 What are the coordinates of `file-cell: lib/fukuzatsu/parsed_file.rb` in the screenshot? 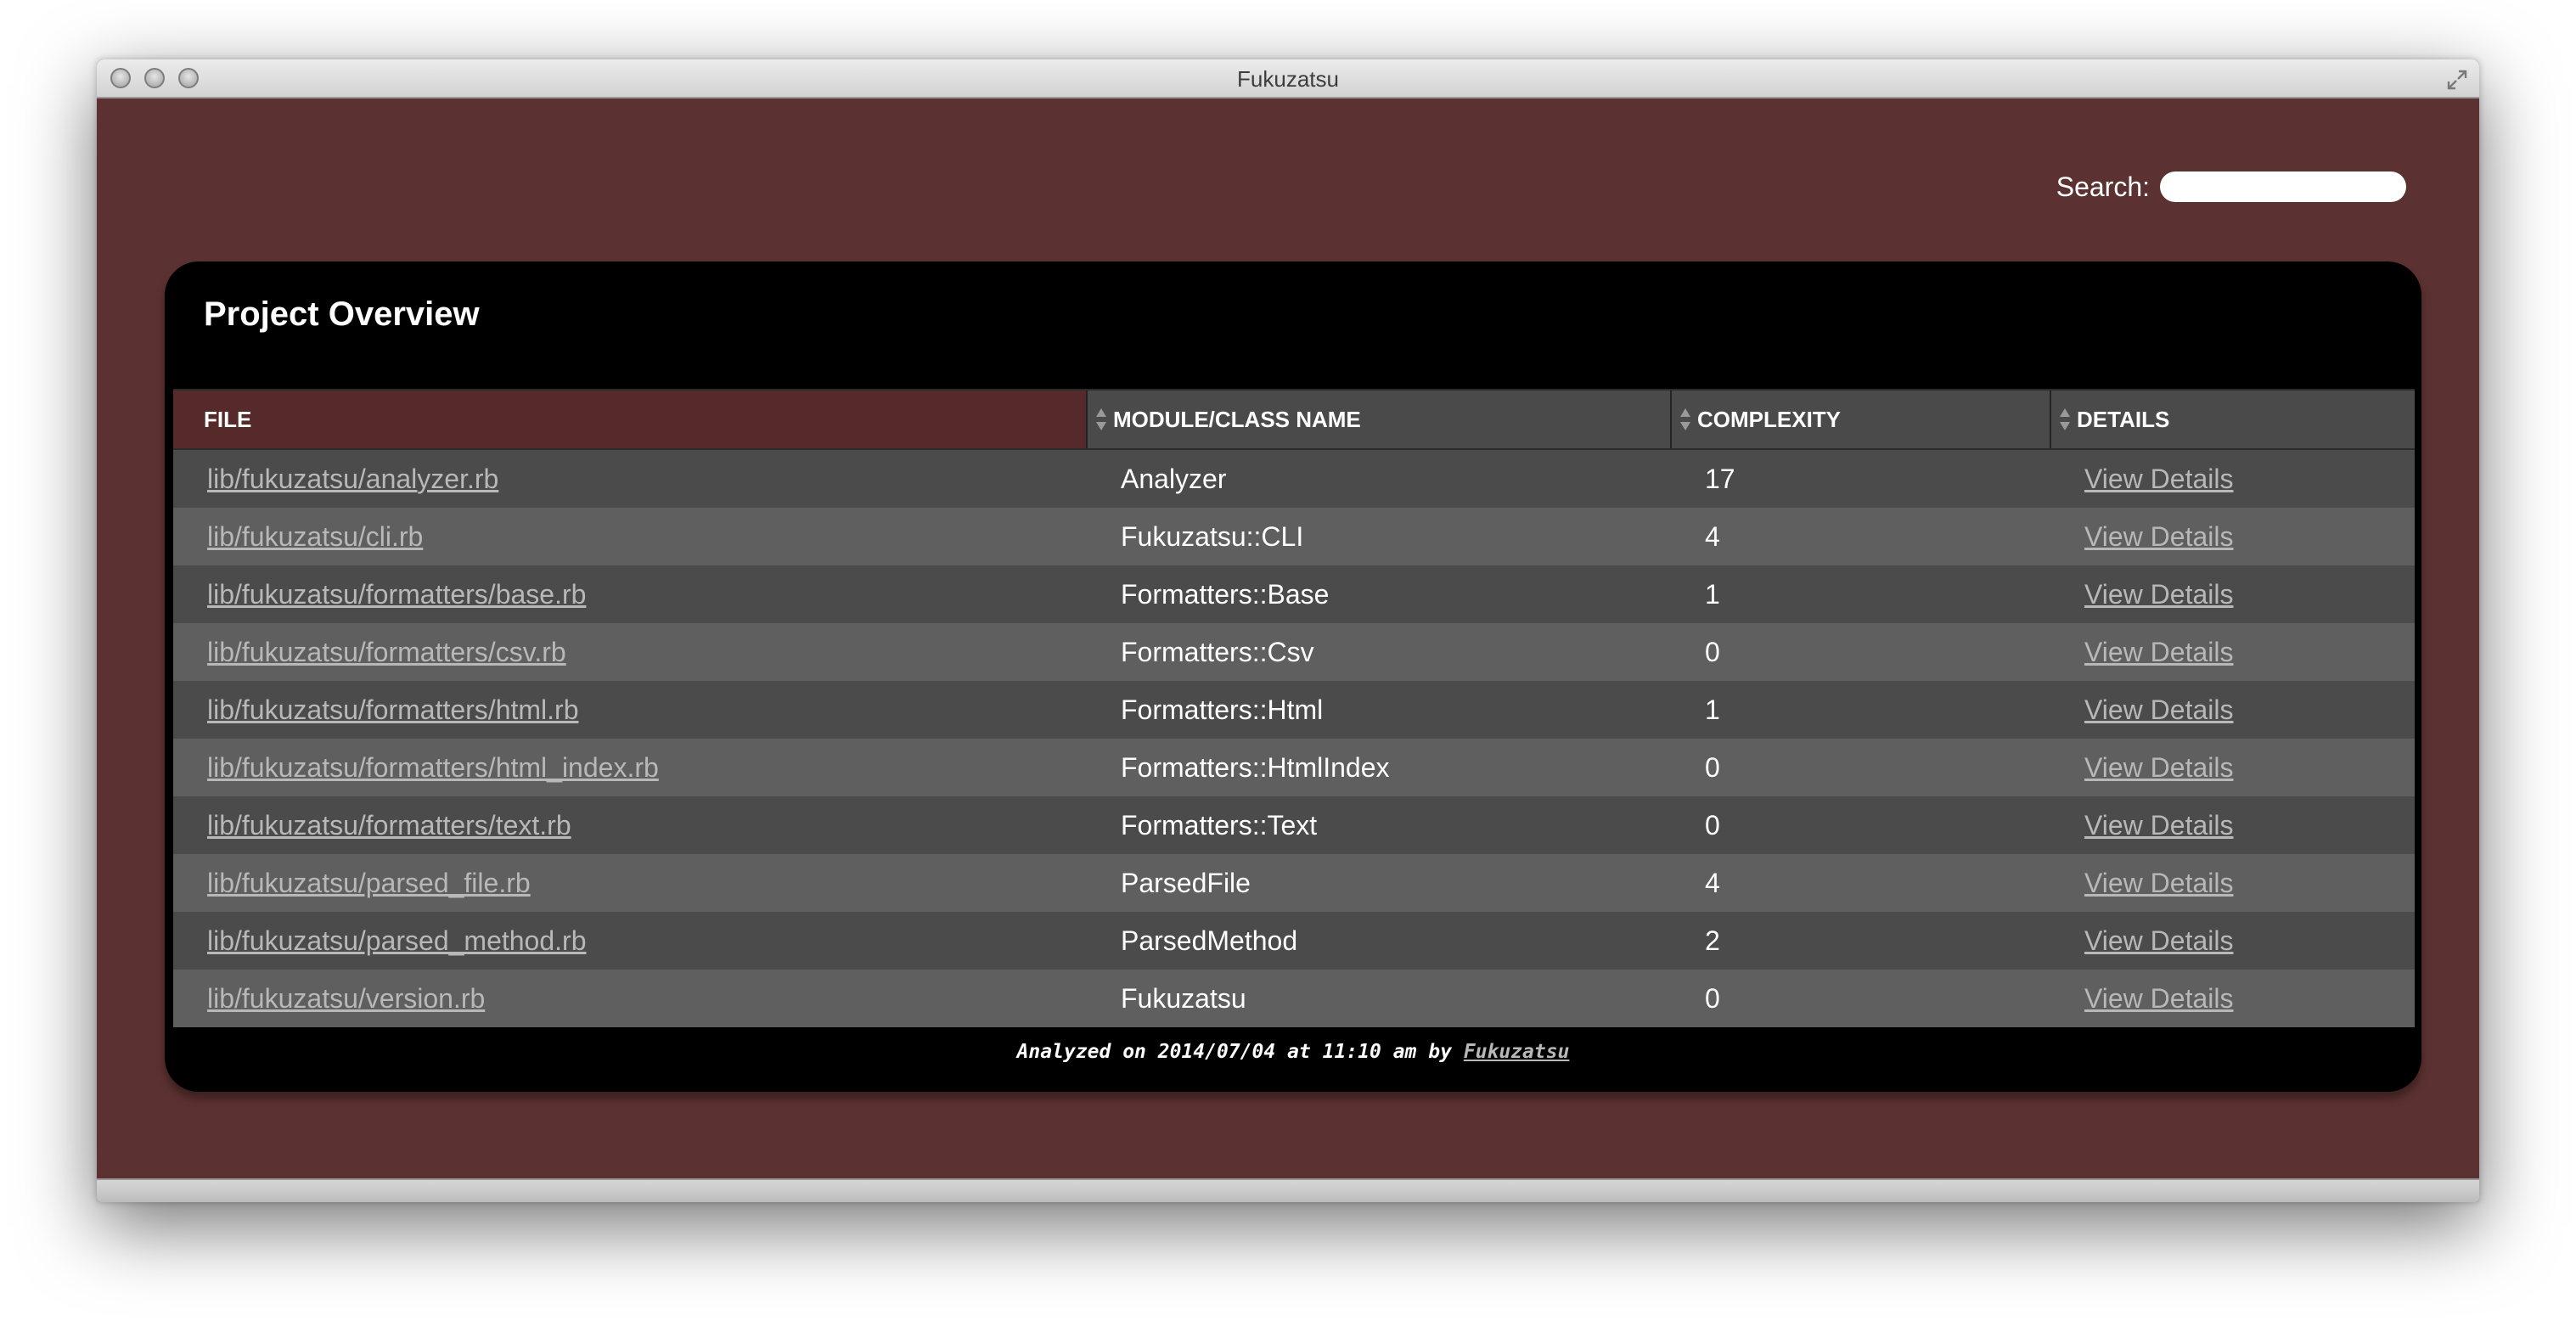 It's located at (630, 883).